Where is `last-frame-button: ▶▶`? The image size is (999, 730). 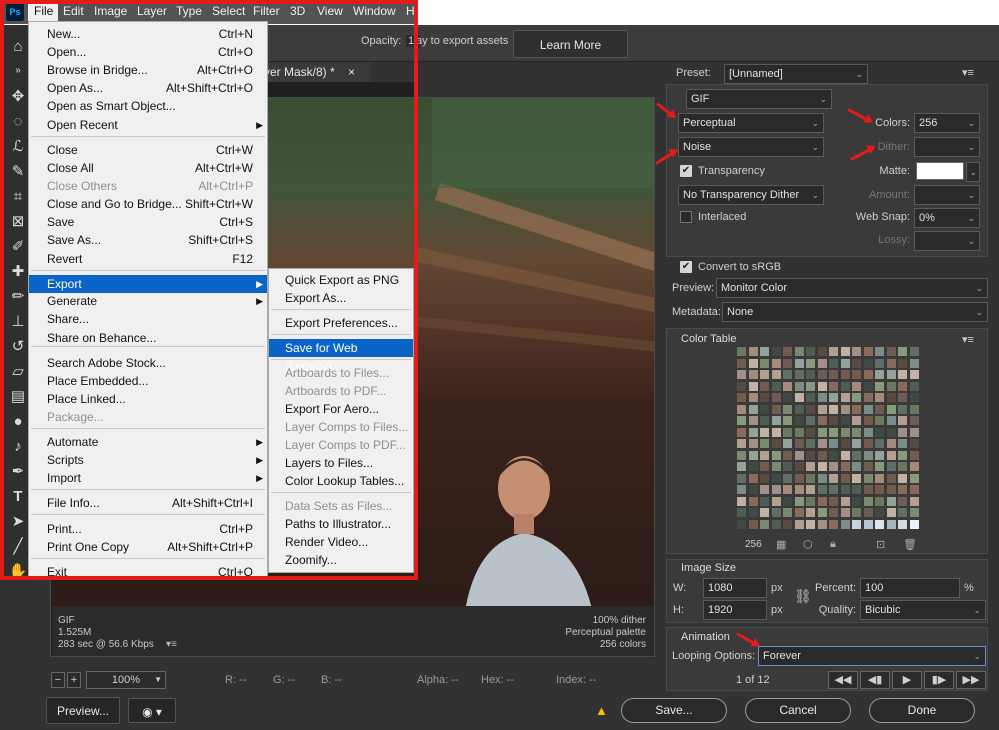
last-frame-button: ▶▶ is located at coordinates (971, 680).